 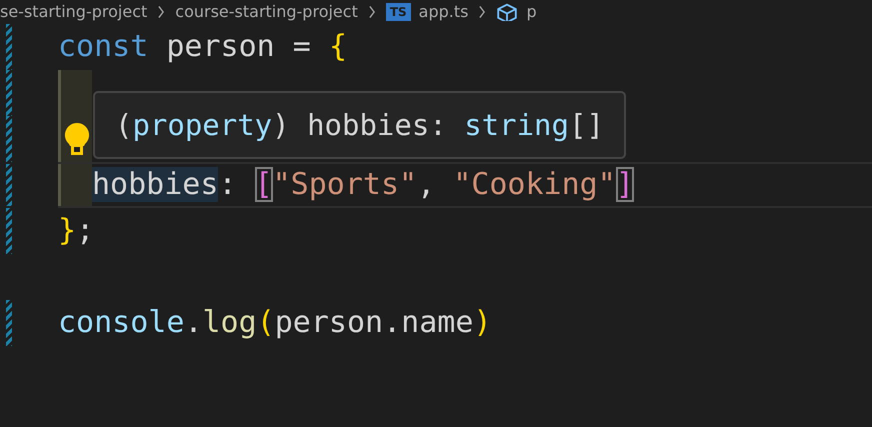 I want to click on lightbulb-icon, so click(x=77, y=139).